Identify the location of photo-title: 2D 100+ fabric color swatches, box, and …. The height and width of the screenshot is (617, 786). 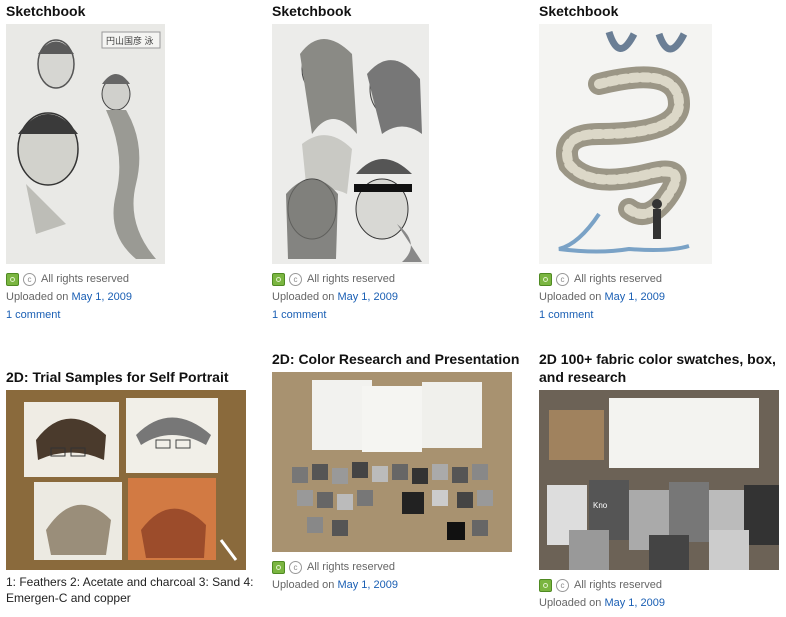
(661, 368).